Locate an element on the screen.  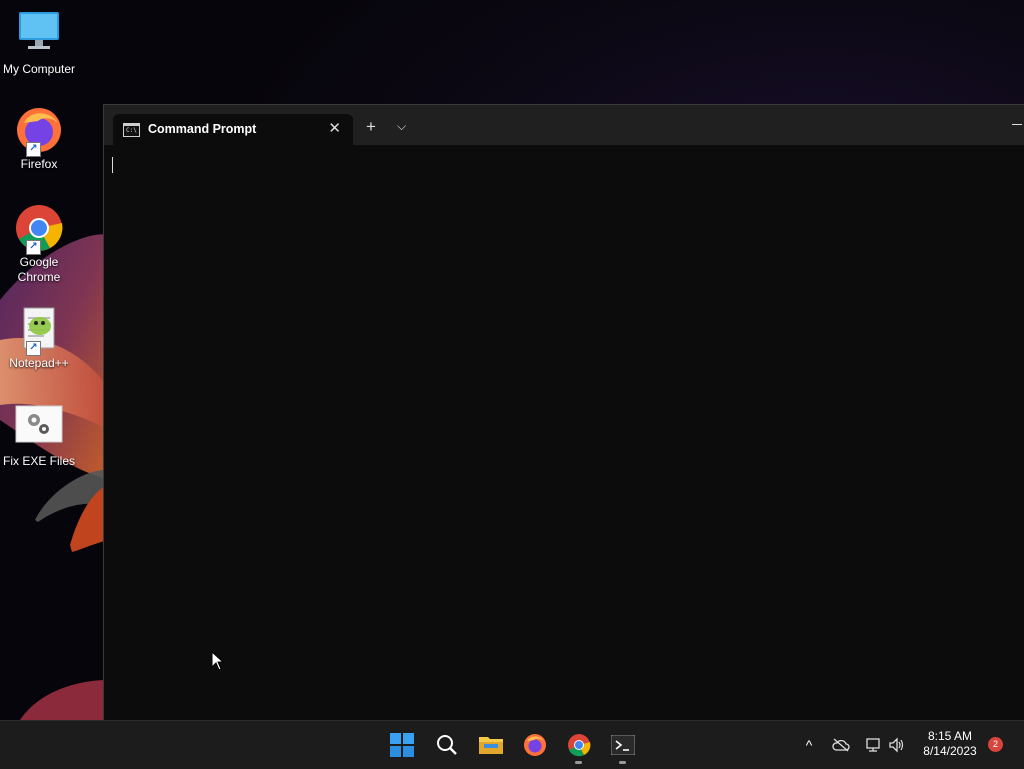
tab-dropdown-icon: ⌵ is located at coordinates (401, 126).